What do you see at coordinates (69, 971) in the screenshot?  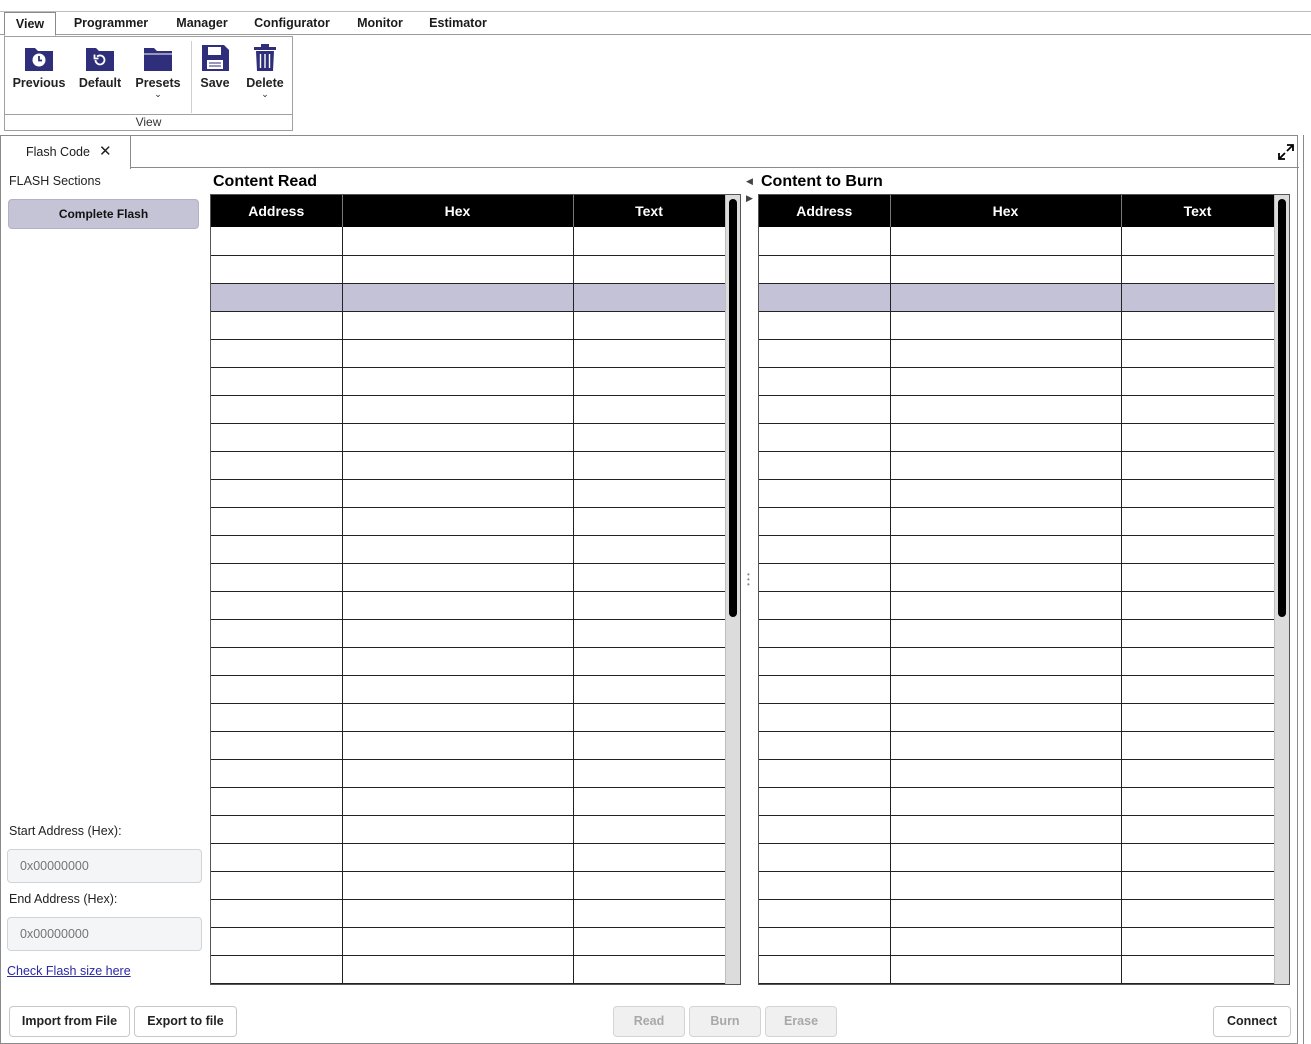 I see `check-flash-size-link: Check Flash size here` at bounding box center [69, 971].